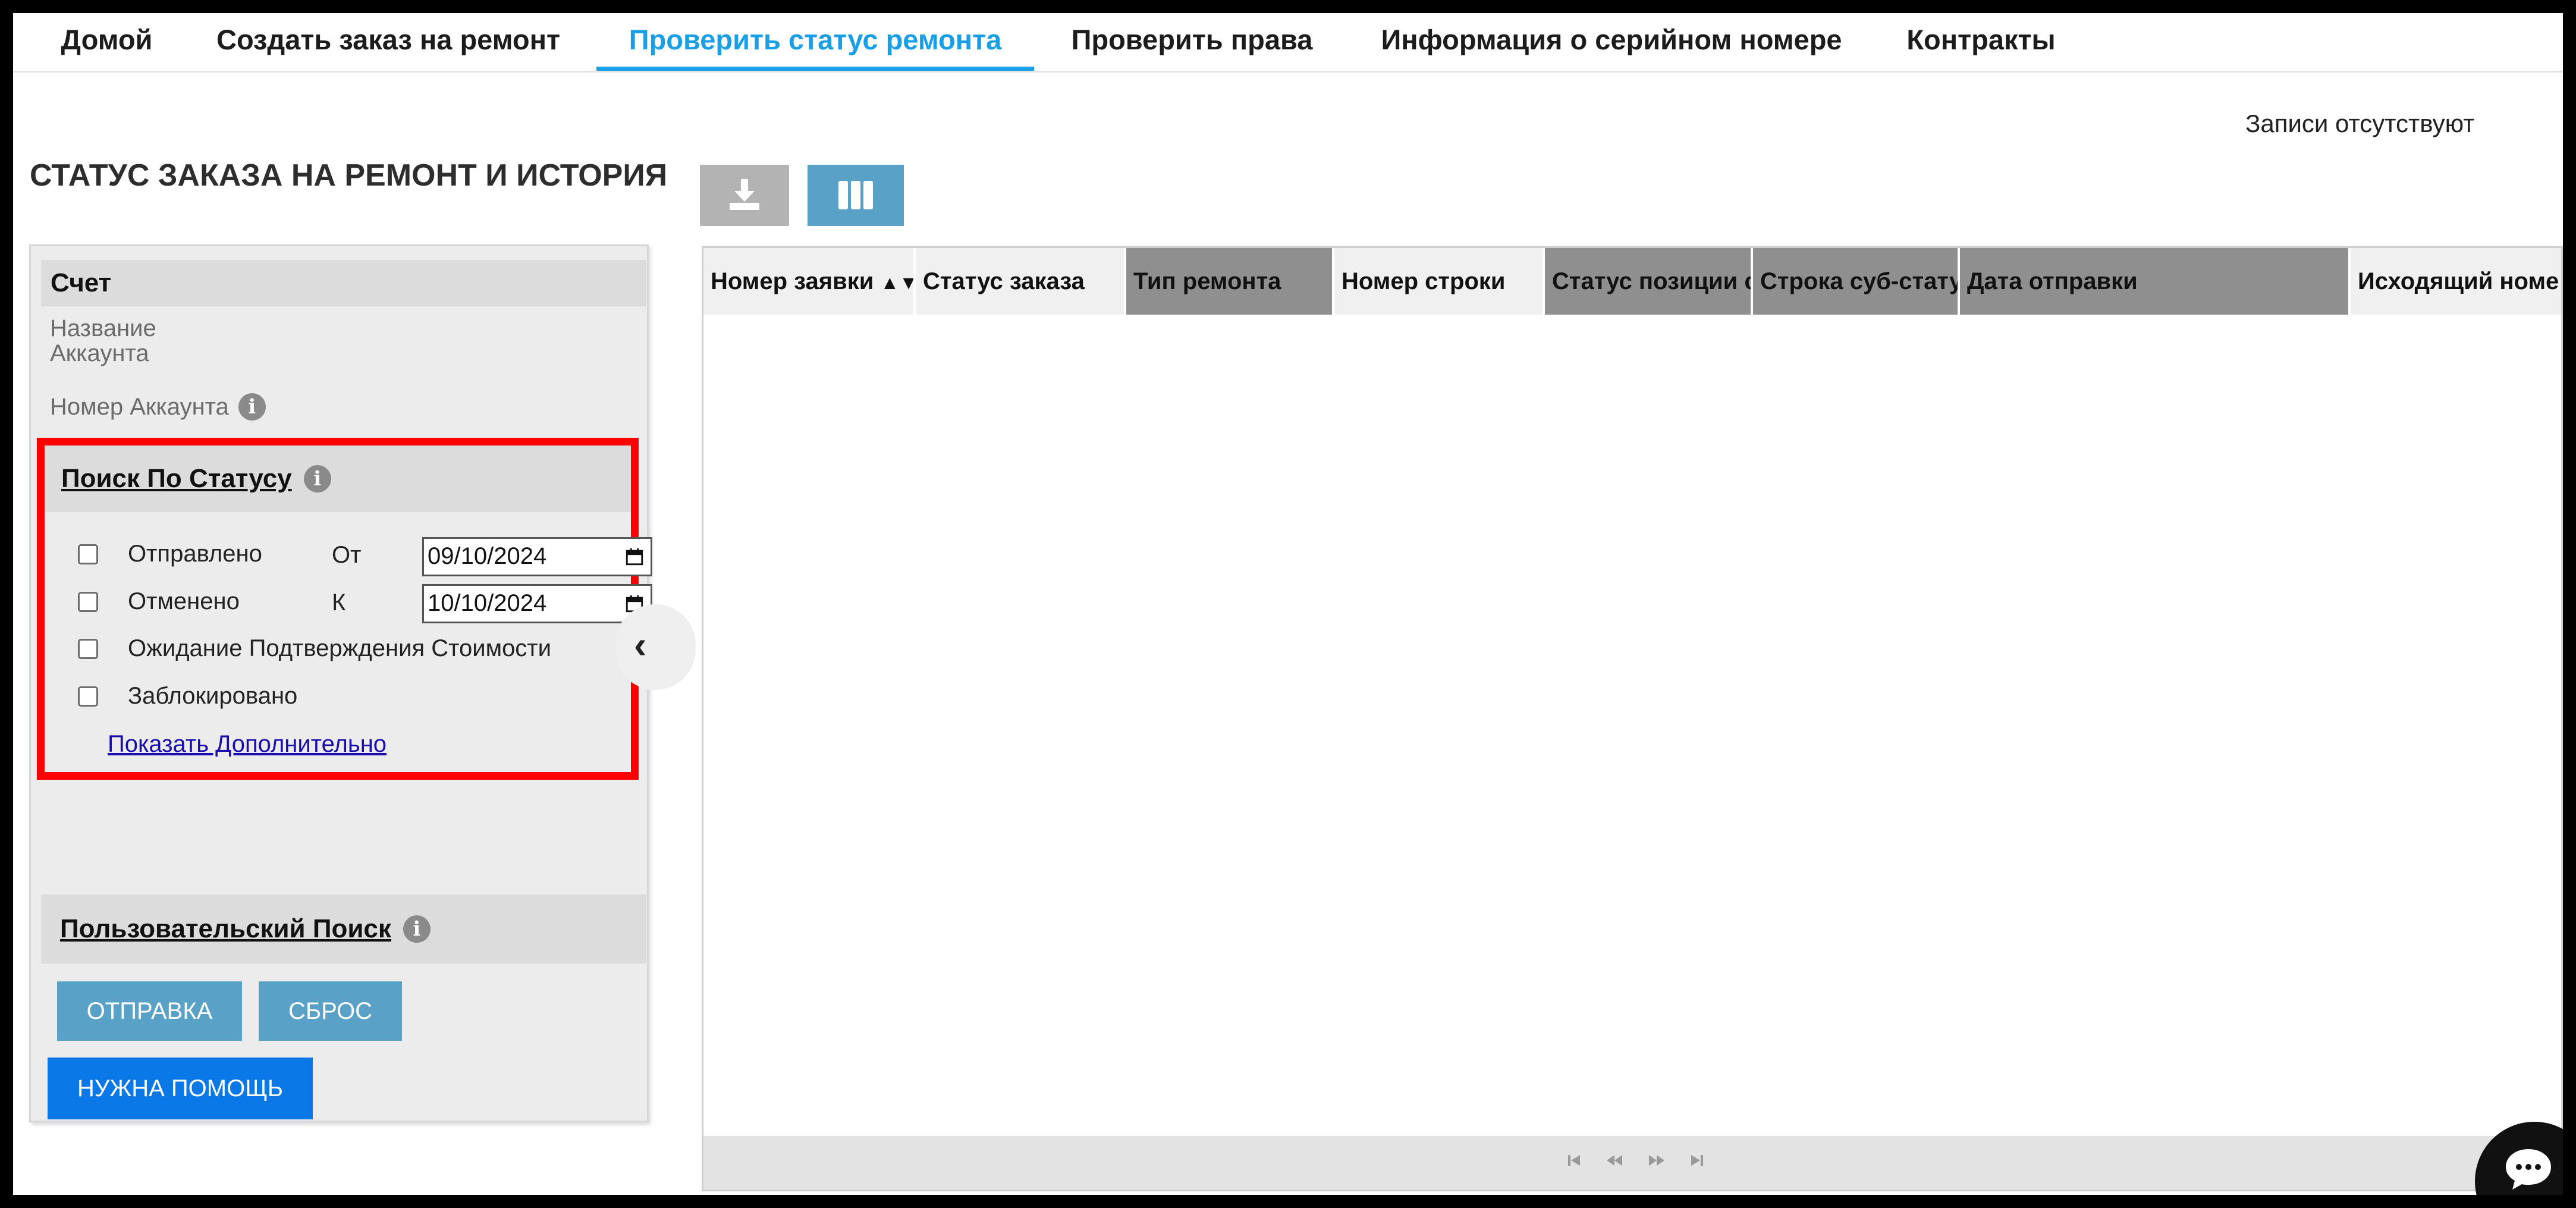 This screenshot has height=1208, width=2576. I want to click on custom-search-title: Пользовательский Поиск, so click(225, 929).